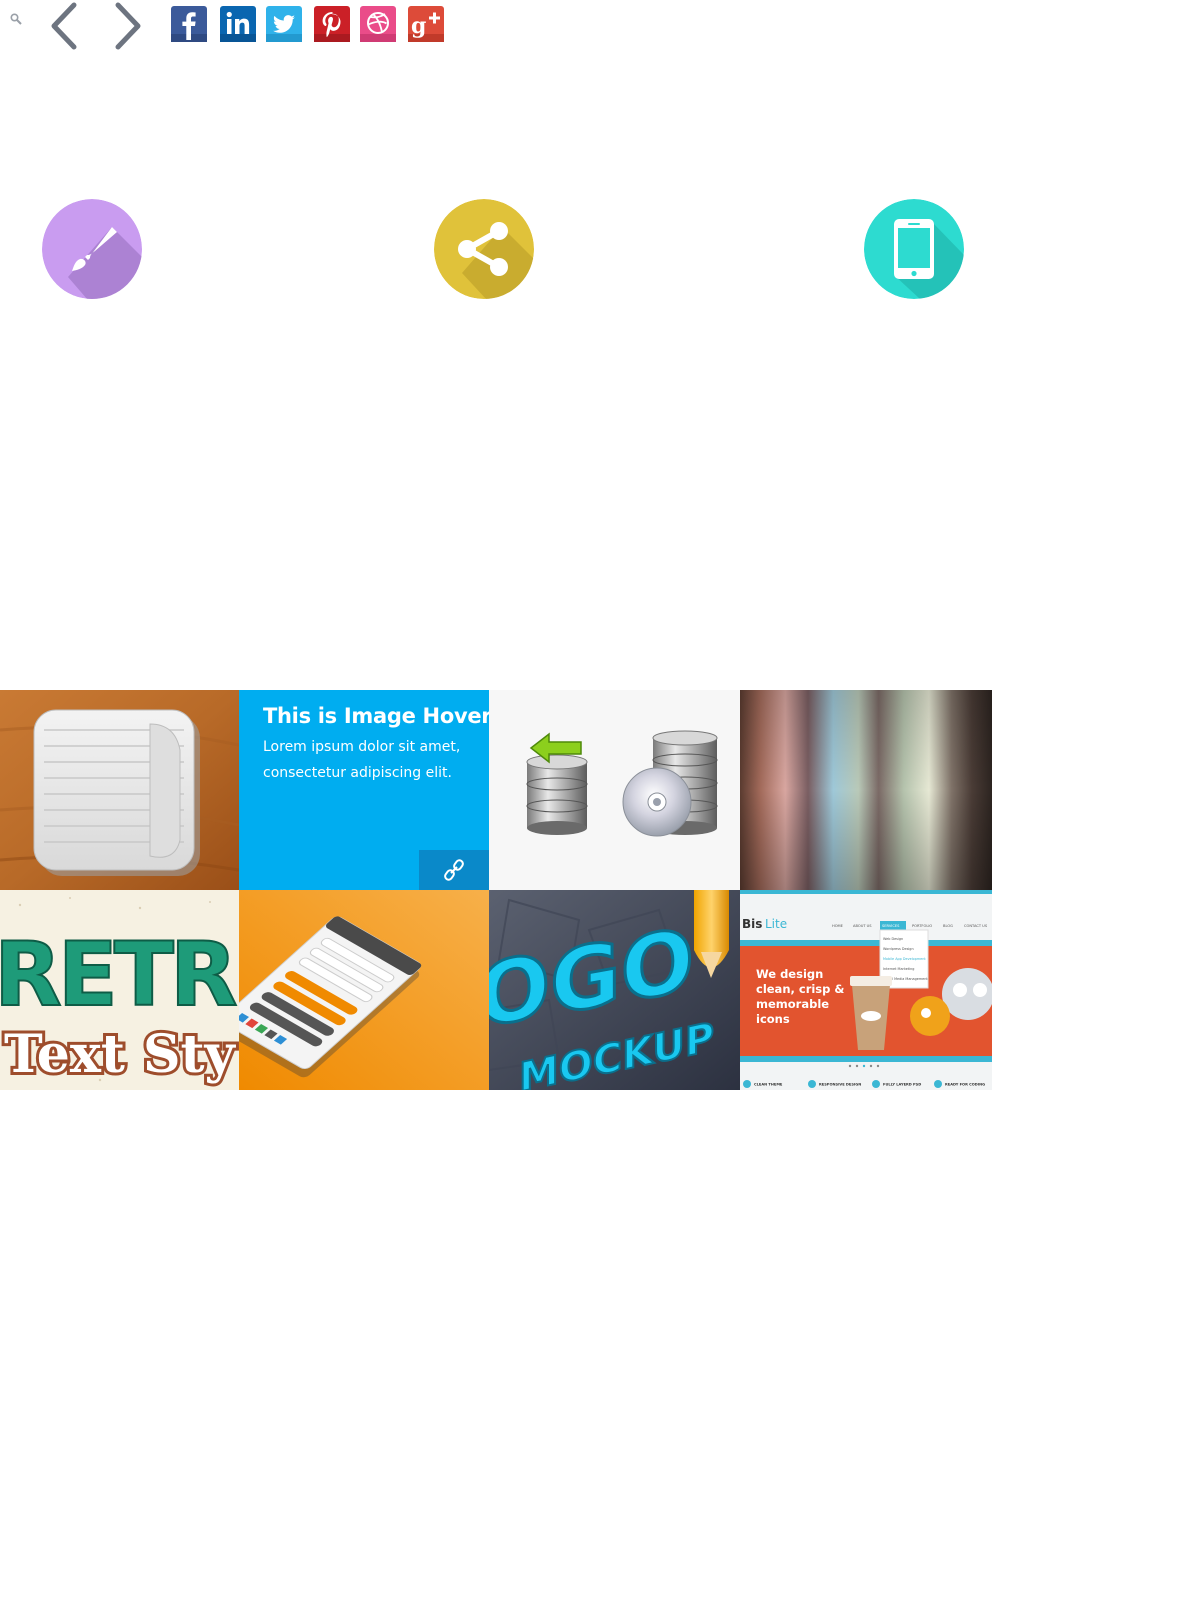  I want to click on bislite-feature-3: FULLY LAYERD PSD, so click(902, 1085).